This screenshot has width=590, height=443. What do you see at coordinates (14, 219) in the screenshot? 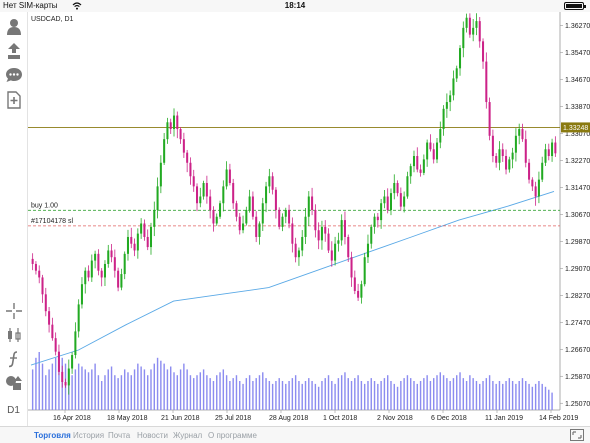
I see `left-toolbar: D1` at bounding box center [14, 219].